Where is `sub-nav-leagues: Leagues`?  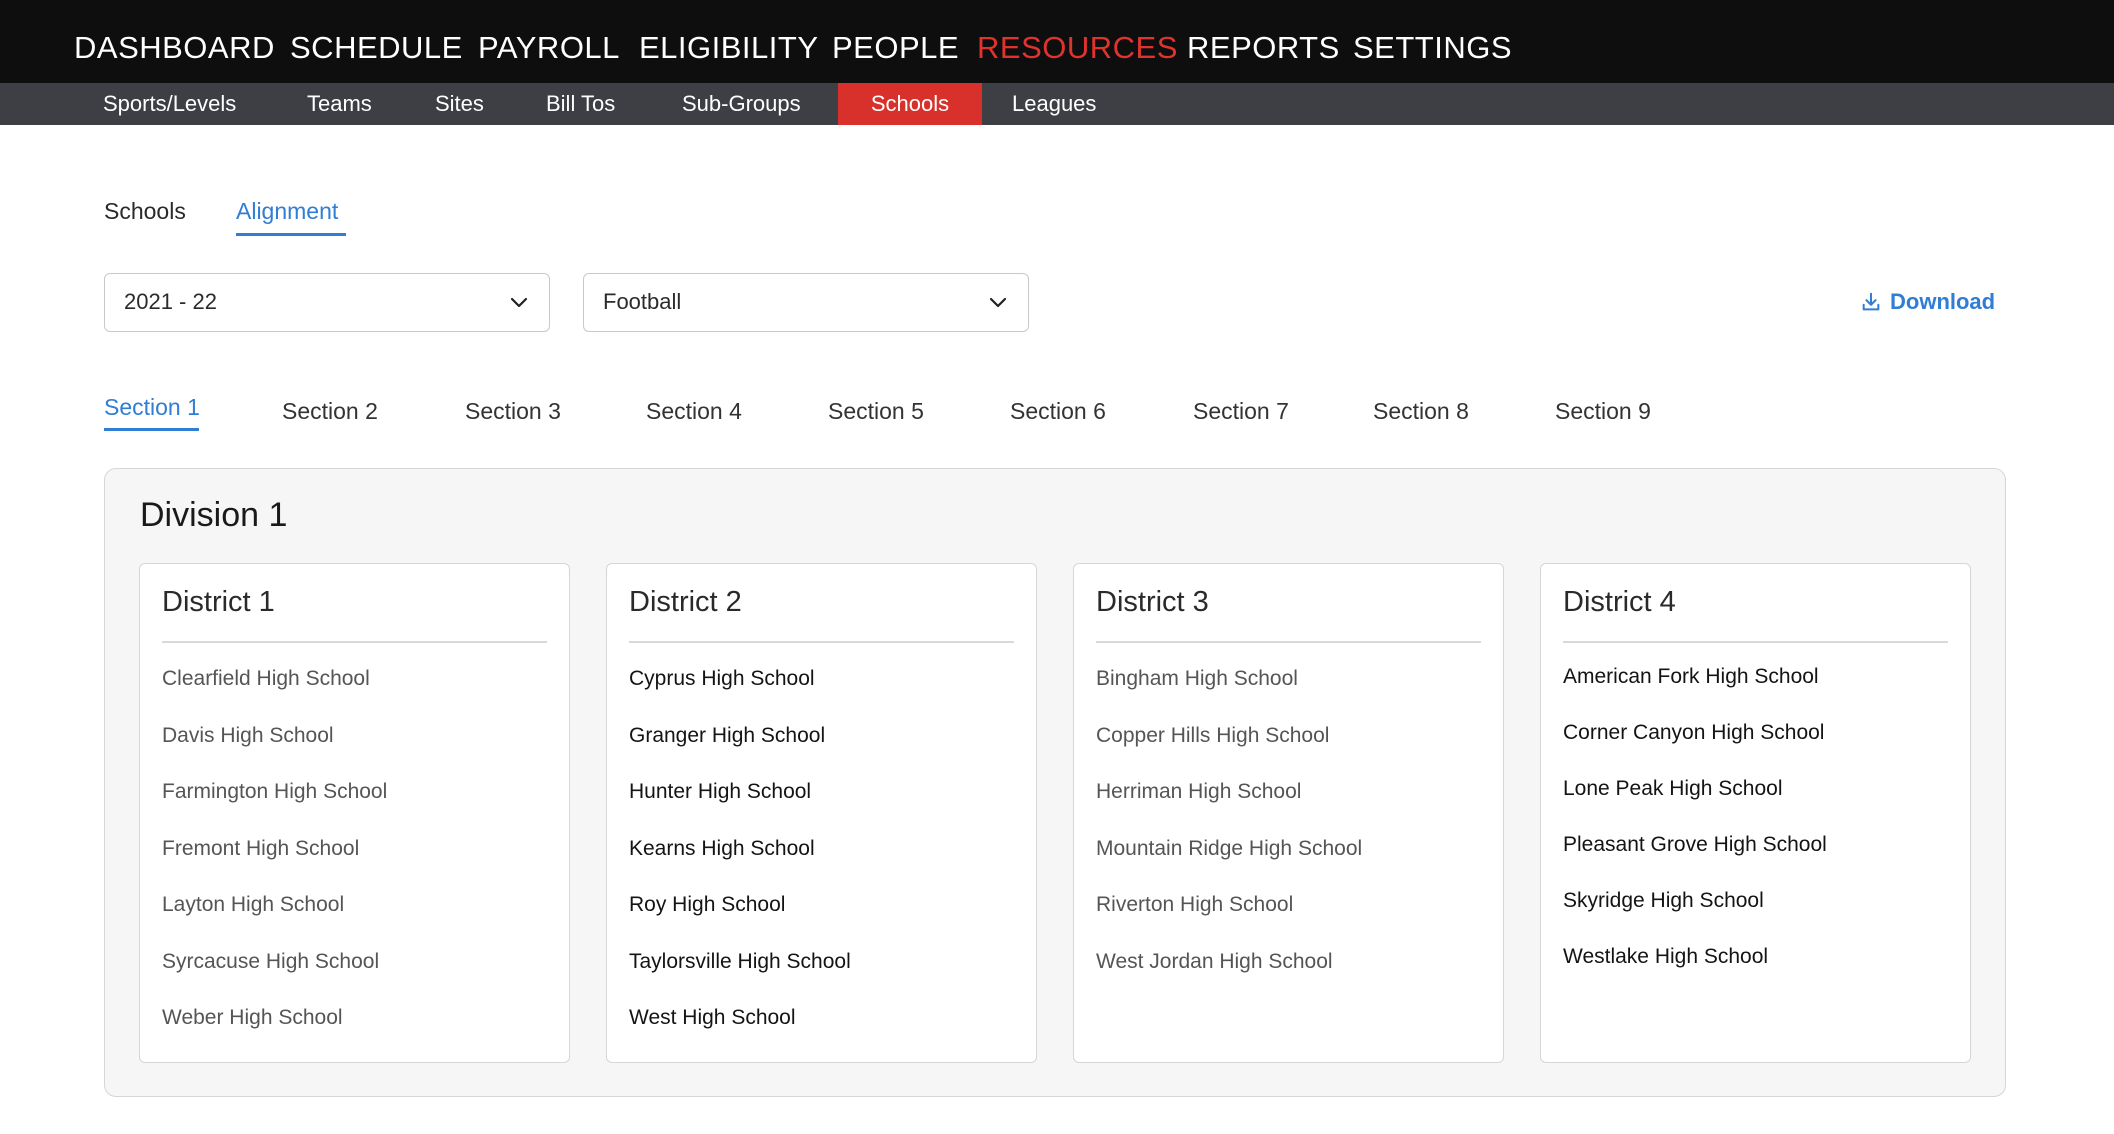
sub-nav-leagues: Leagues is located at coordinates (1054, 104).